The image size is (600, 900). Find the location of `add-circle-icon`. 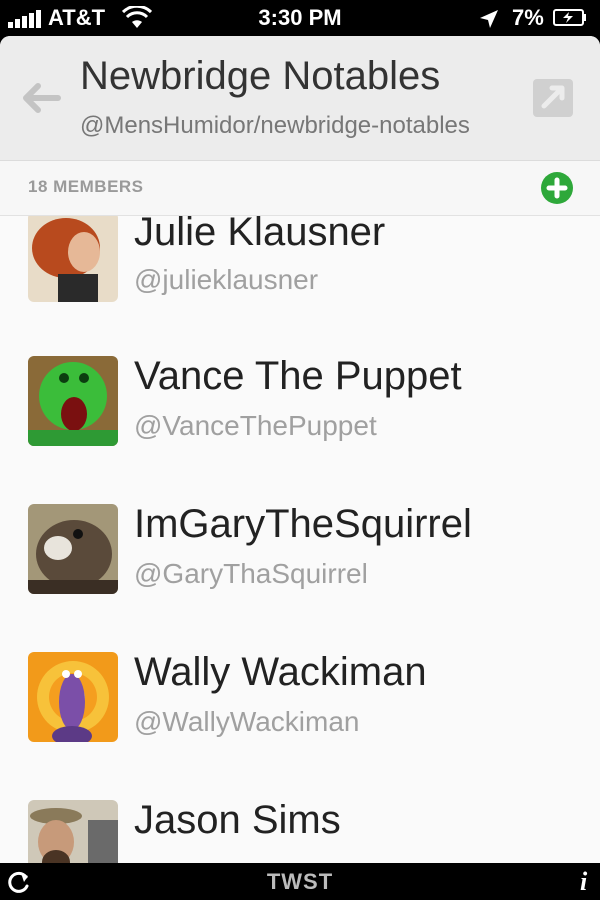

add-circle-icon is located at coordinates (557, 188).